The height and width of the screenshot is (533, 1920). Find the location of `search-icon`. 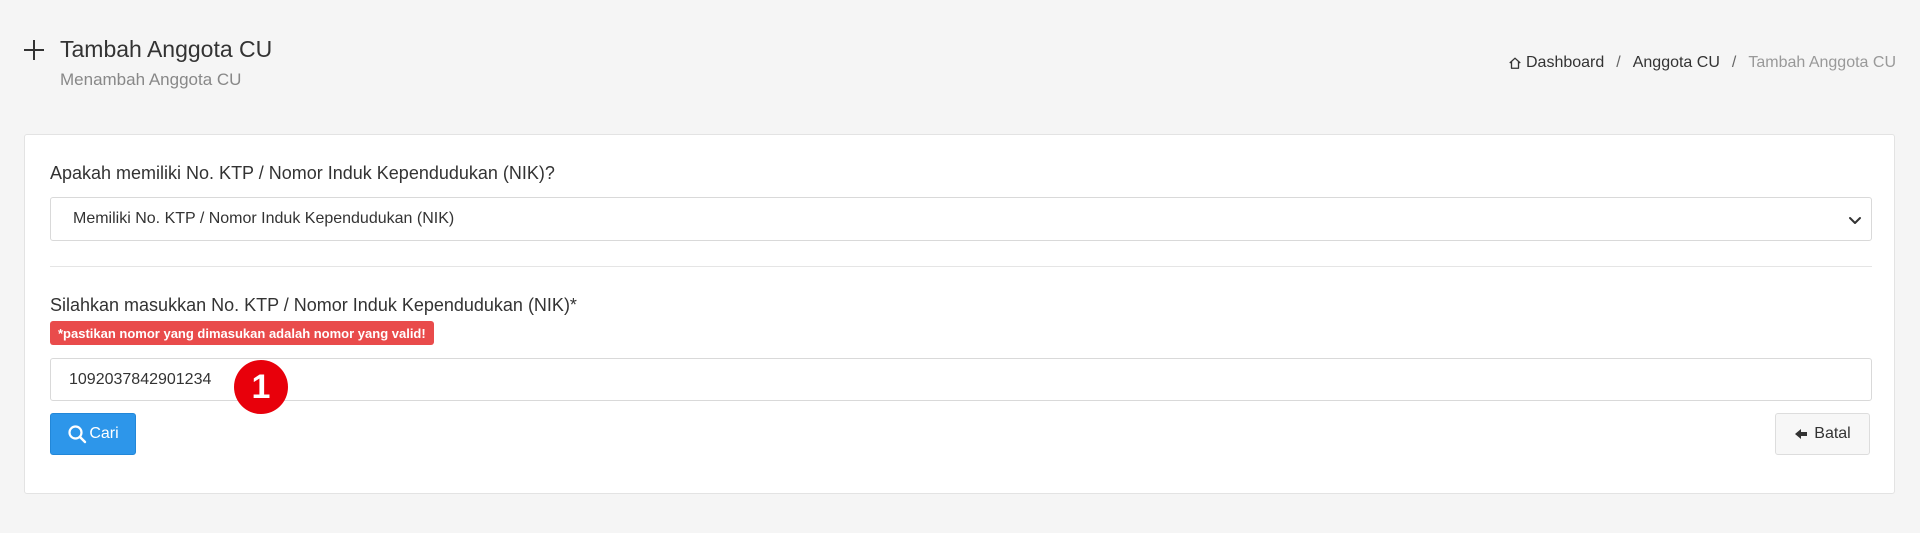

search-icon is located at coordinates (77, 434).